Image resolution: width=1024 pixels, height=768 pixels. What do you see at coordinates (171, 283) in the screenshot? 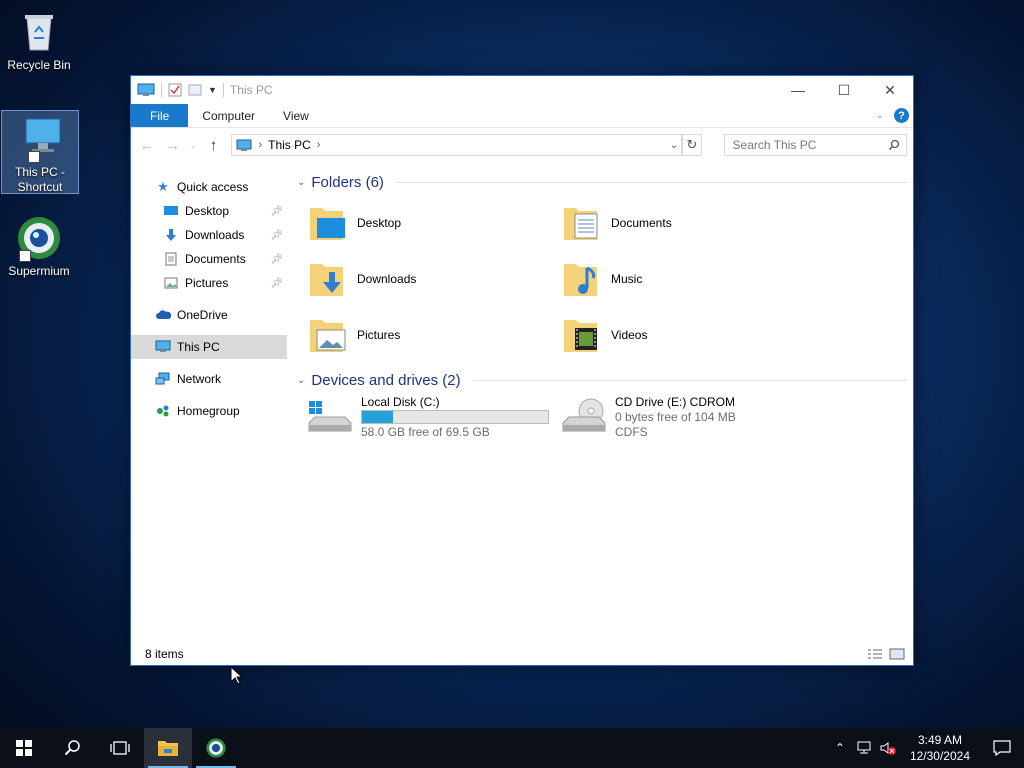
I see `pictures-icon` at bounding box center [171, 283].